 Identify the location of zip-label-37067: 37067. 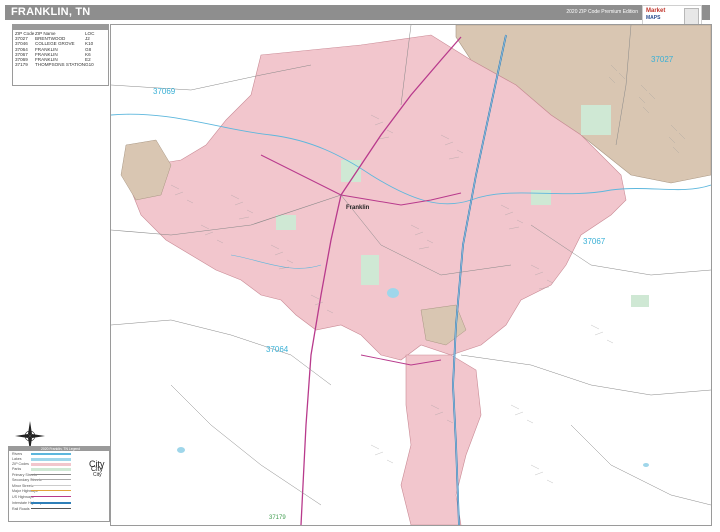
(594, 241).